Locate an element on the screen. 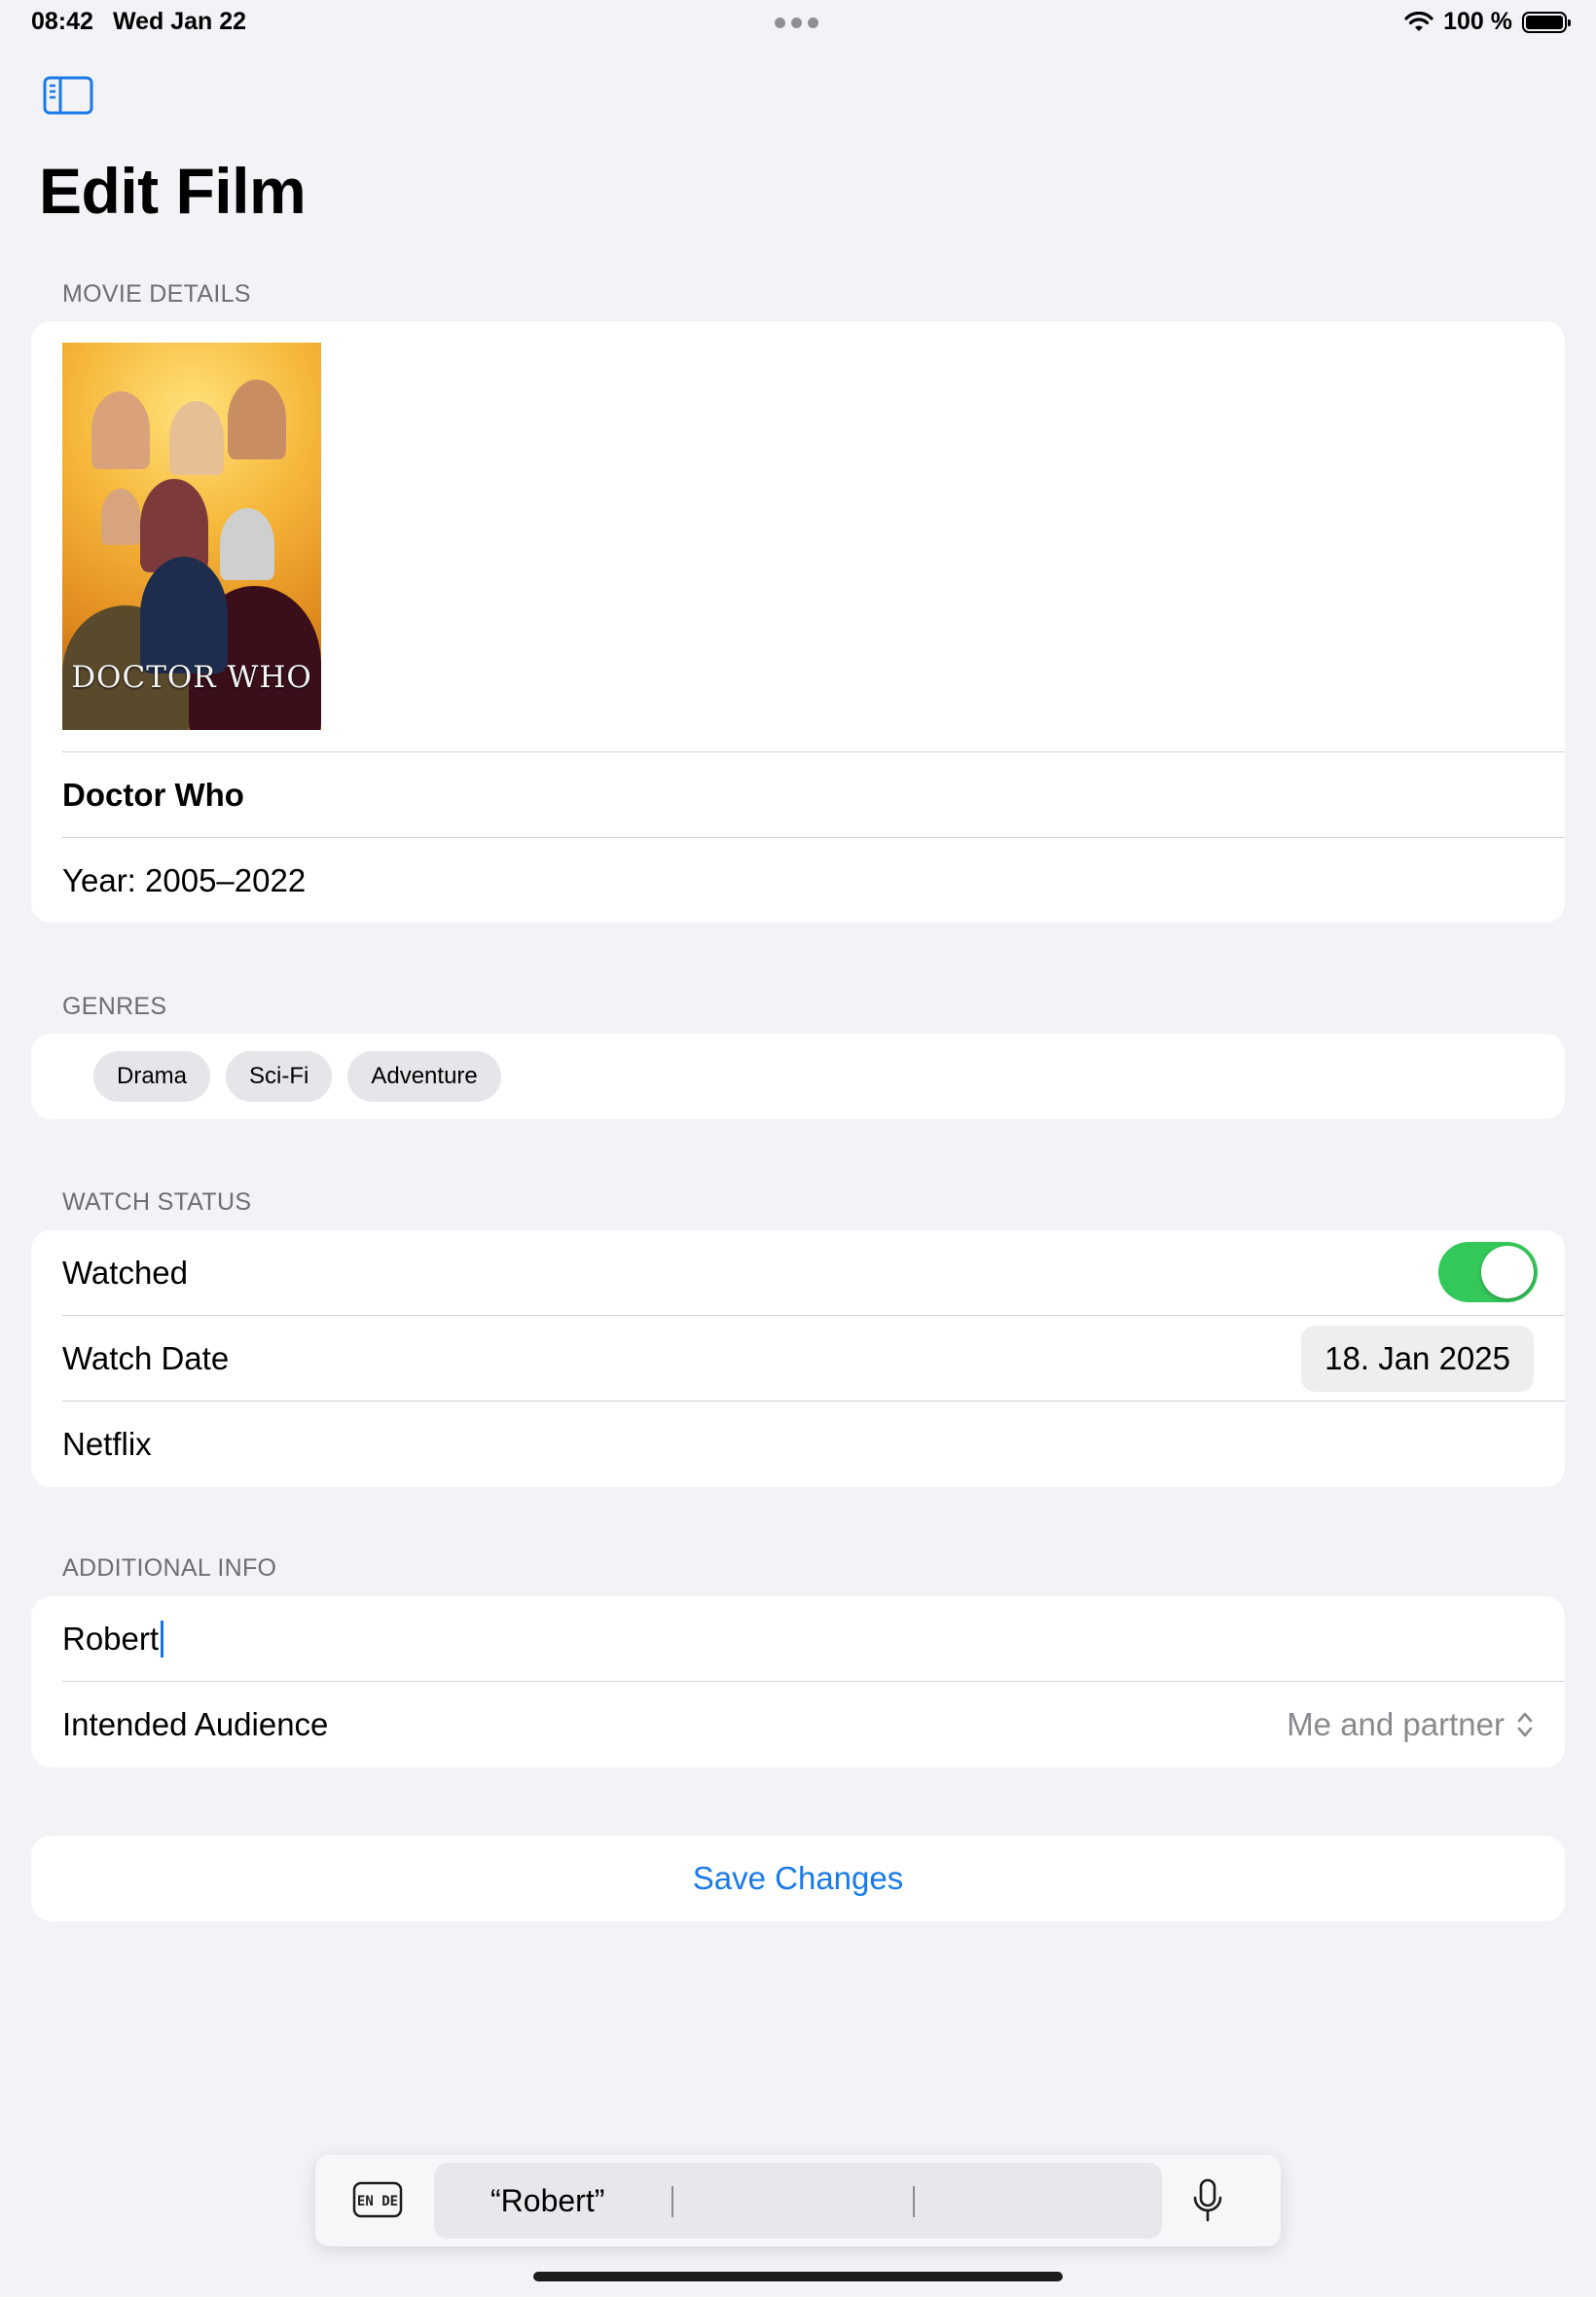 This screenshot has width=1596, height=2297. section-header-movie-details: MOVIE DETAILS is located at coordinates (156, 294).